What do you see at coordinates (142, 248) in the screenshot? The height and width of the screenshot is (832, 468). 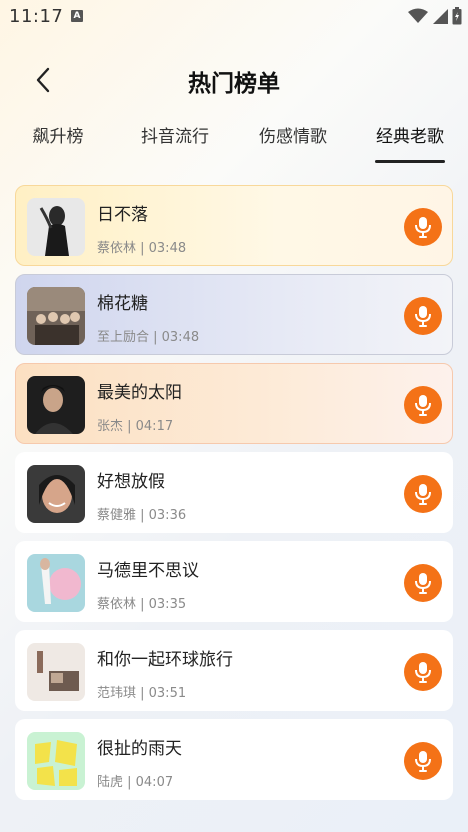 I see `song-meta: 蔡依林 | 03:48` at bounding box center [142, 248].